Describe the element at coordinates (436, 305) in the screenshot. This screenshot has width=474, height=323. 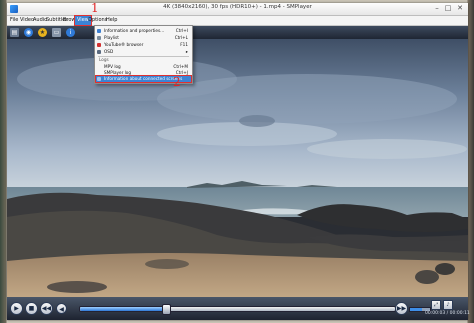
I see `fullscreen-icon: ⤢` at that location.